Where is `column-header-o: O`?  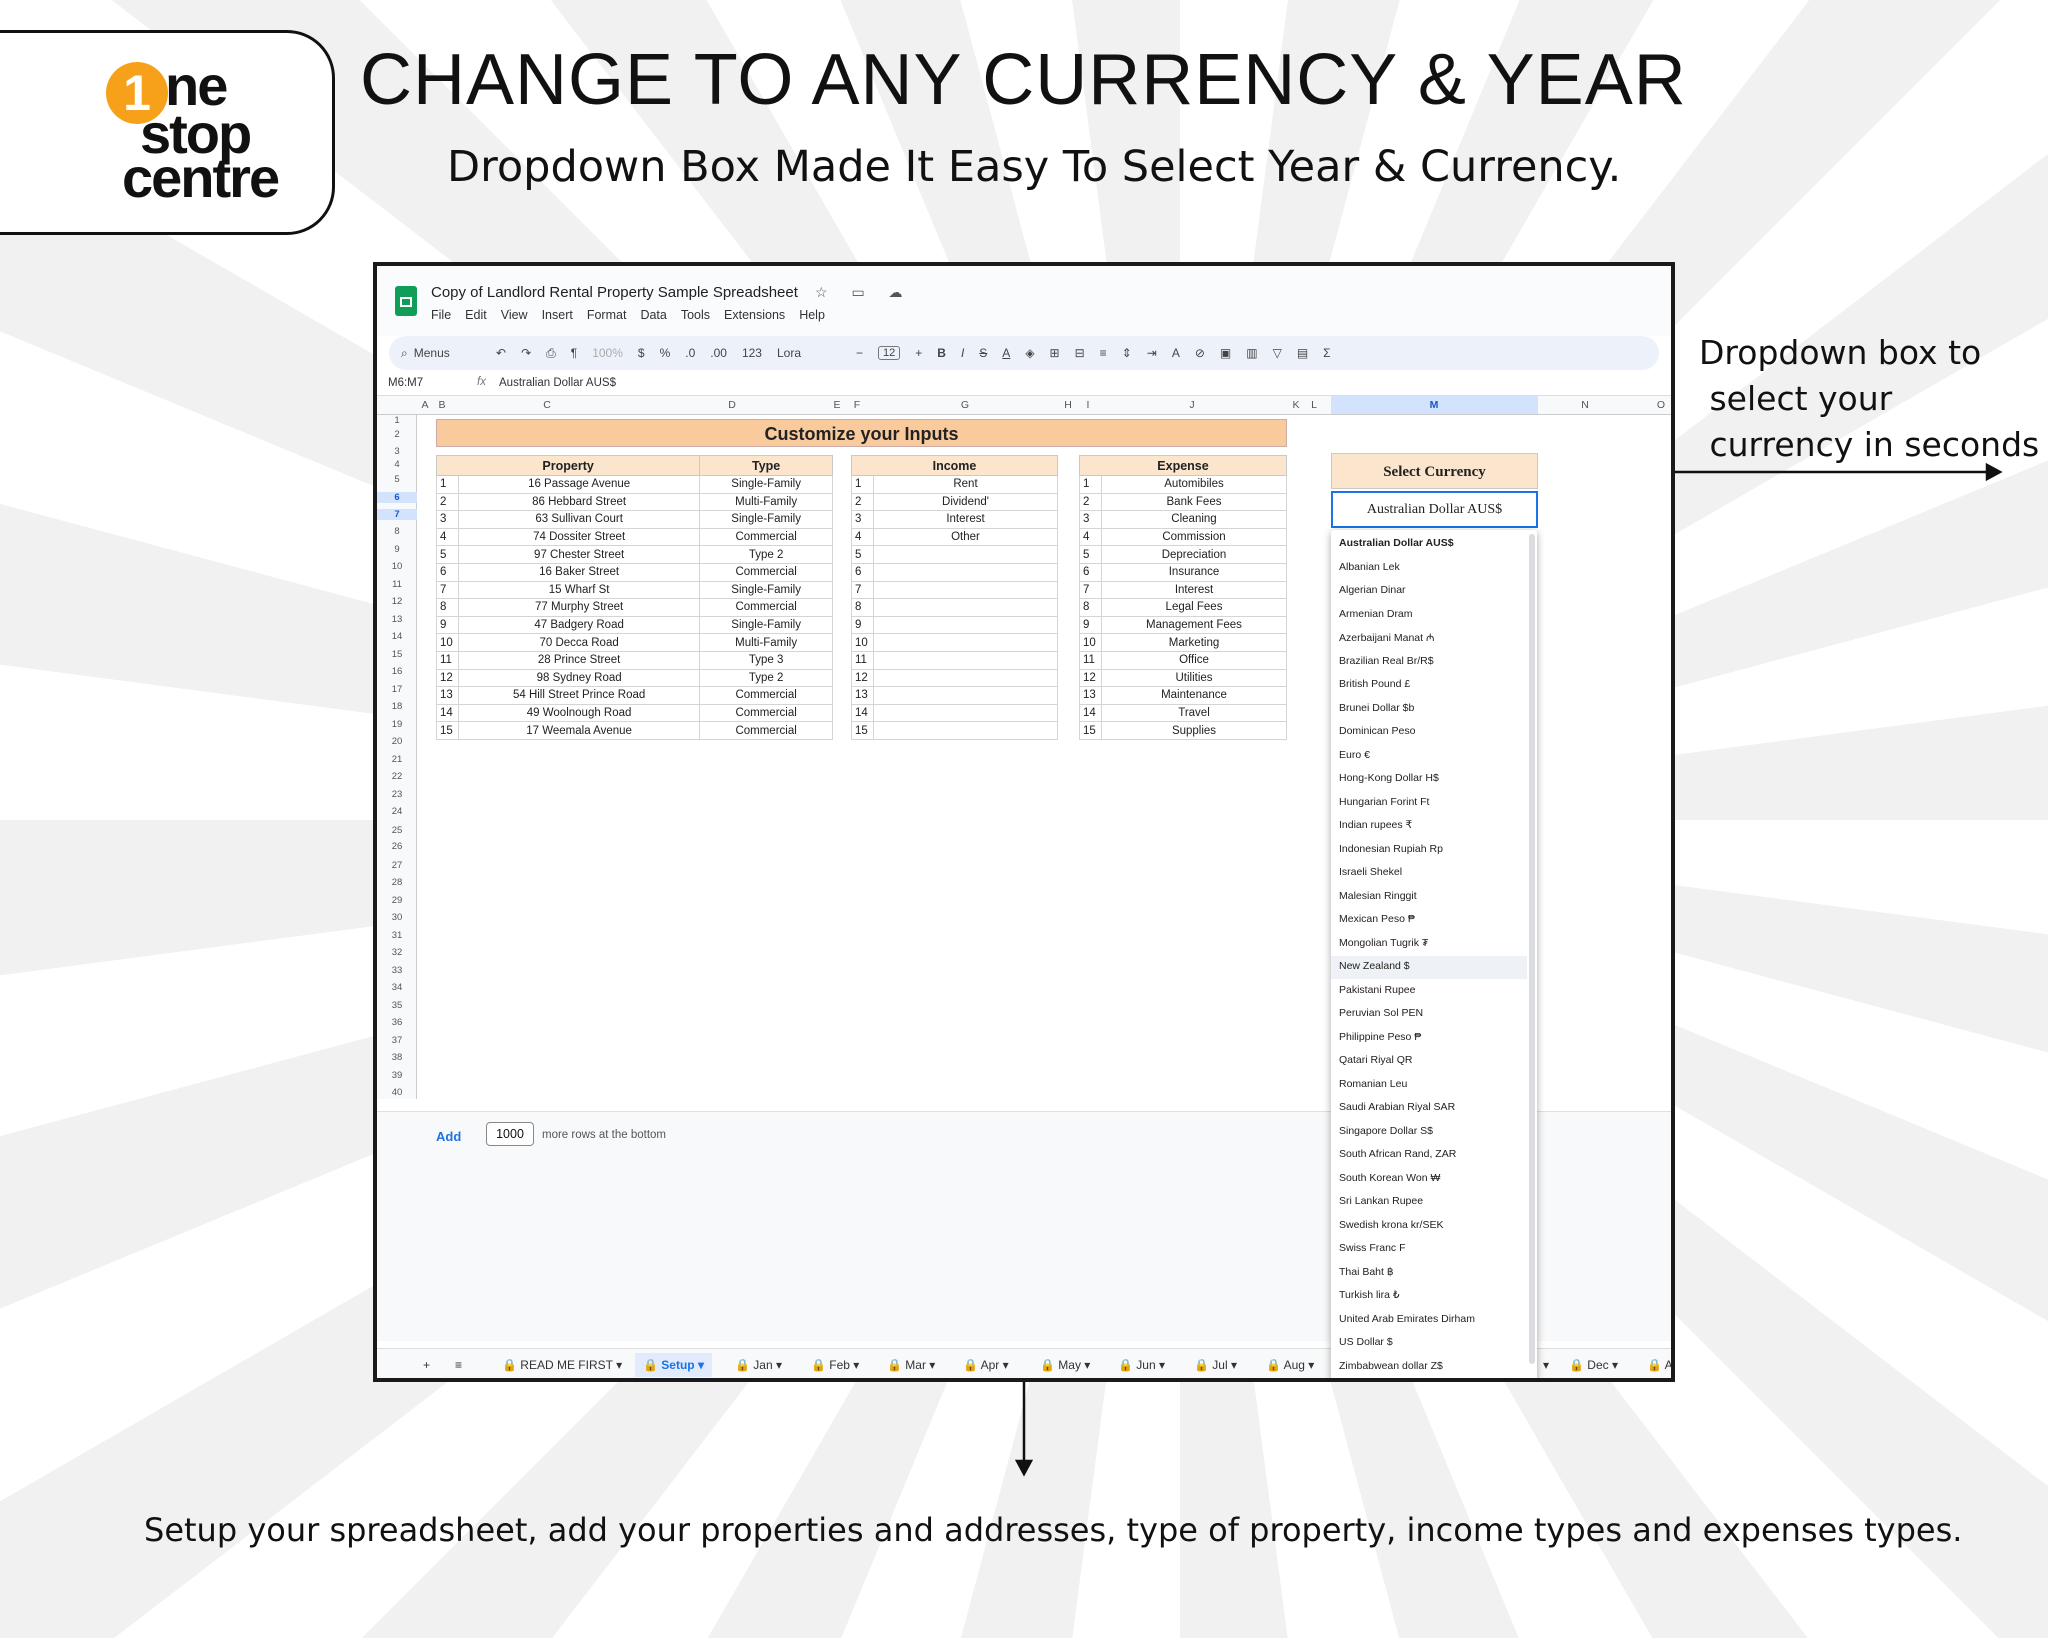
column-header-o: O is located at coordinates (1661, 405).